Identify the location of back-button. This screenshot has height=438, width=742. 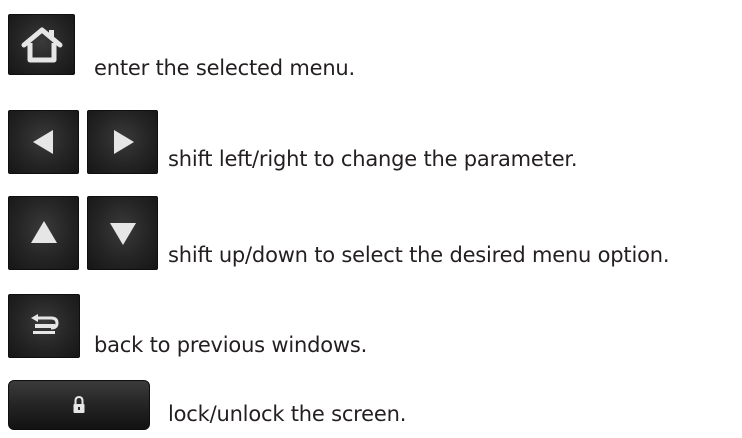
(44, 326).